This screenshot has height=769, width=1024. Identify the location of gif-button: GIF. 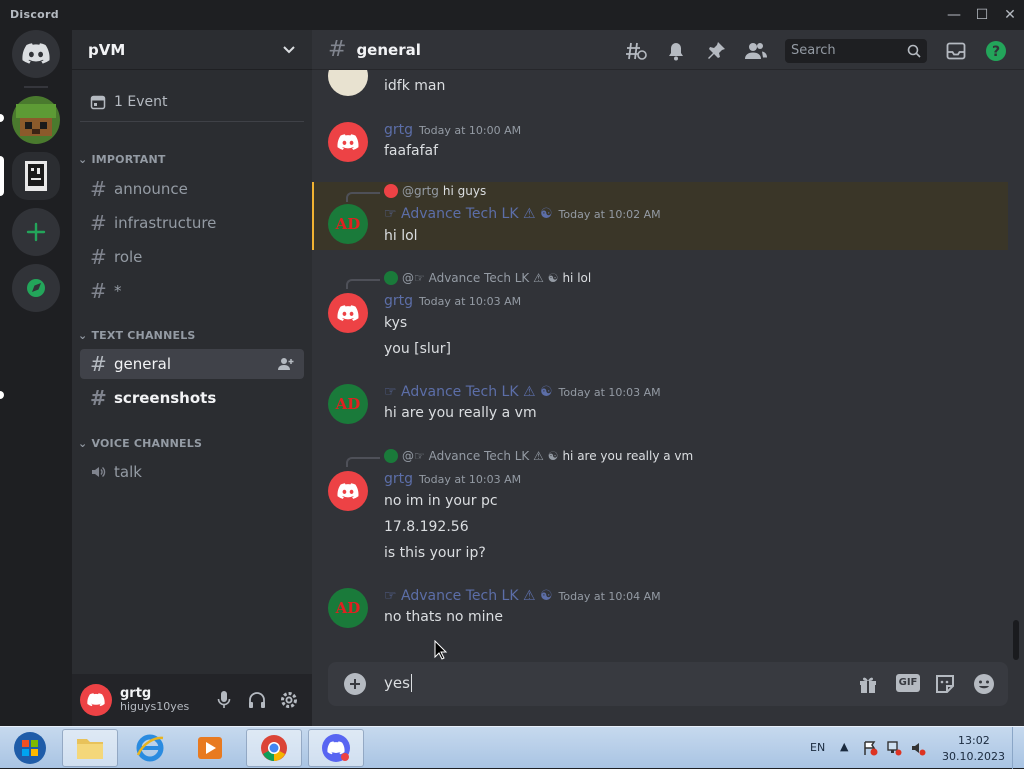
(908, 683).